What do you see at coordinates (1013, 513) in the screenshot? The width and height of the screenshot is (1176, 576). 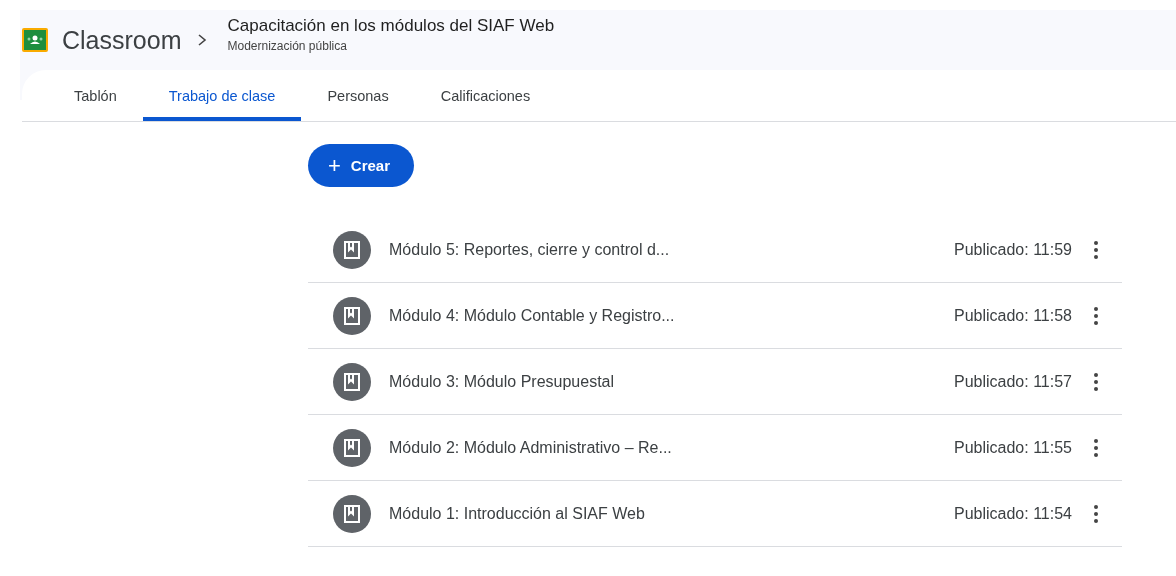 I see `posted-time: Publicado: 11:54` at bounding box center [1013, 513].